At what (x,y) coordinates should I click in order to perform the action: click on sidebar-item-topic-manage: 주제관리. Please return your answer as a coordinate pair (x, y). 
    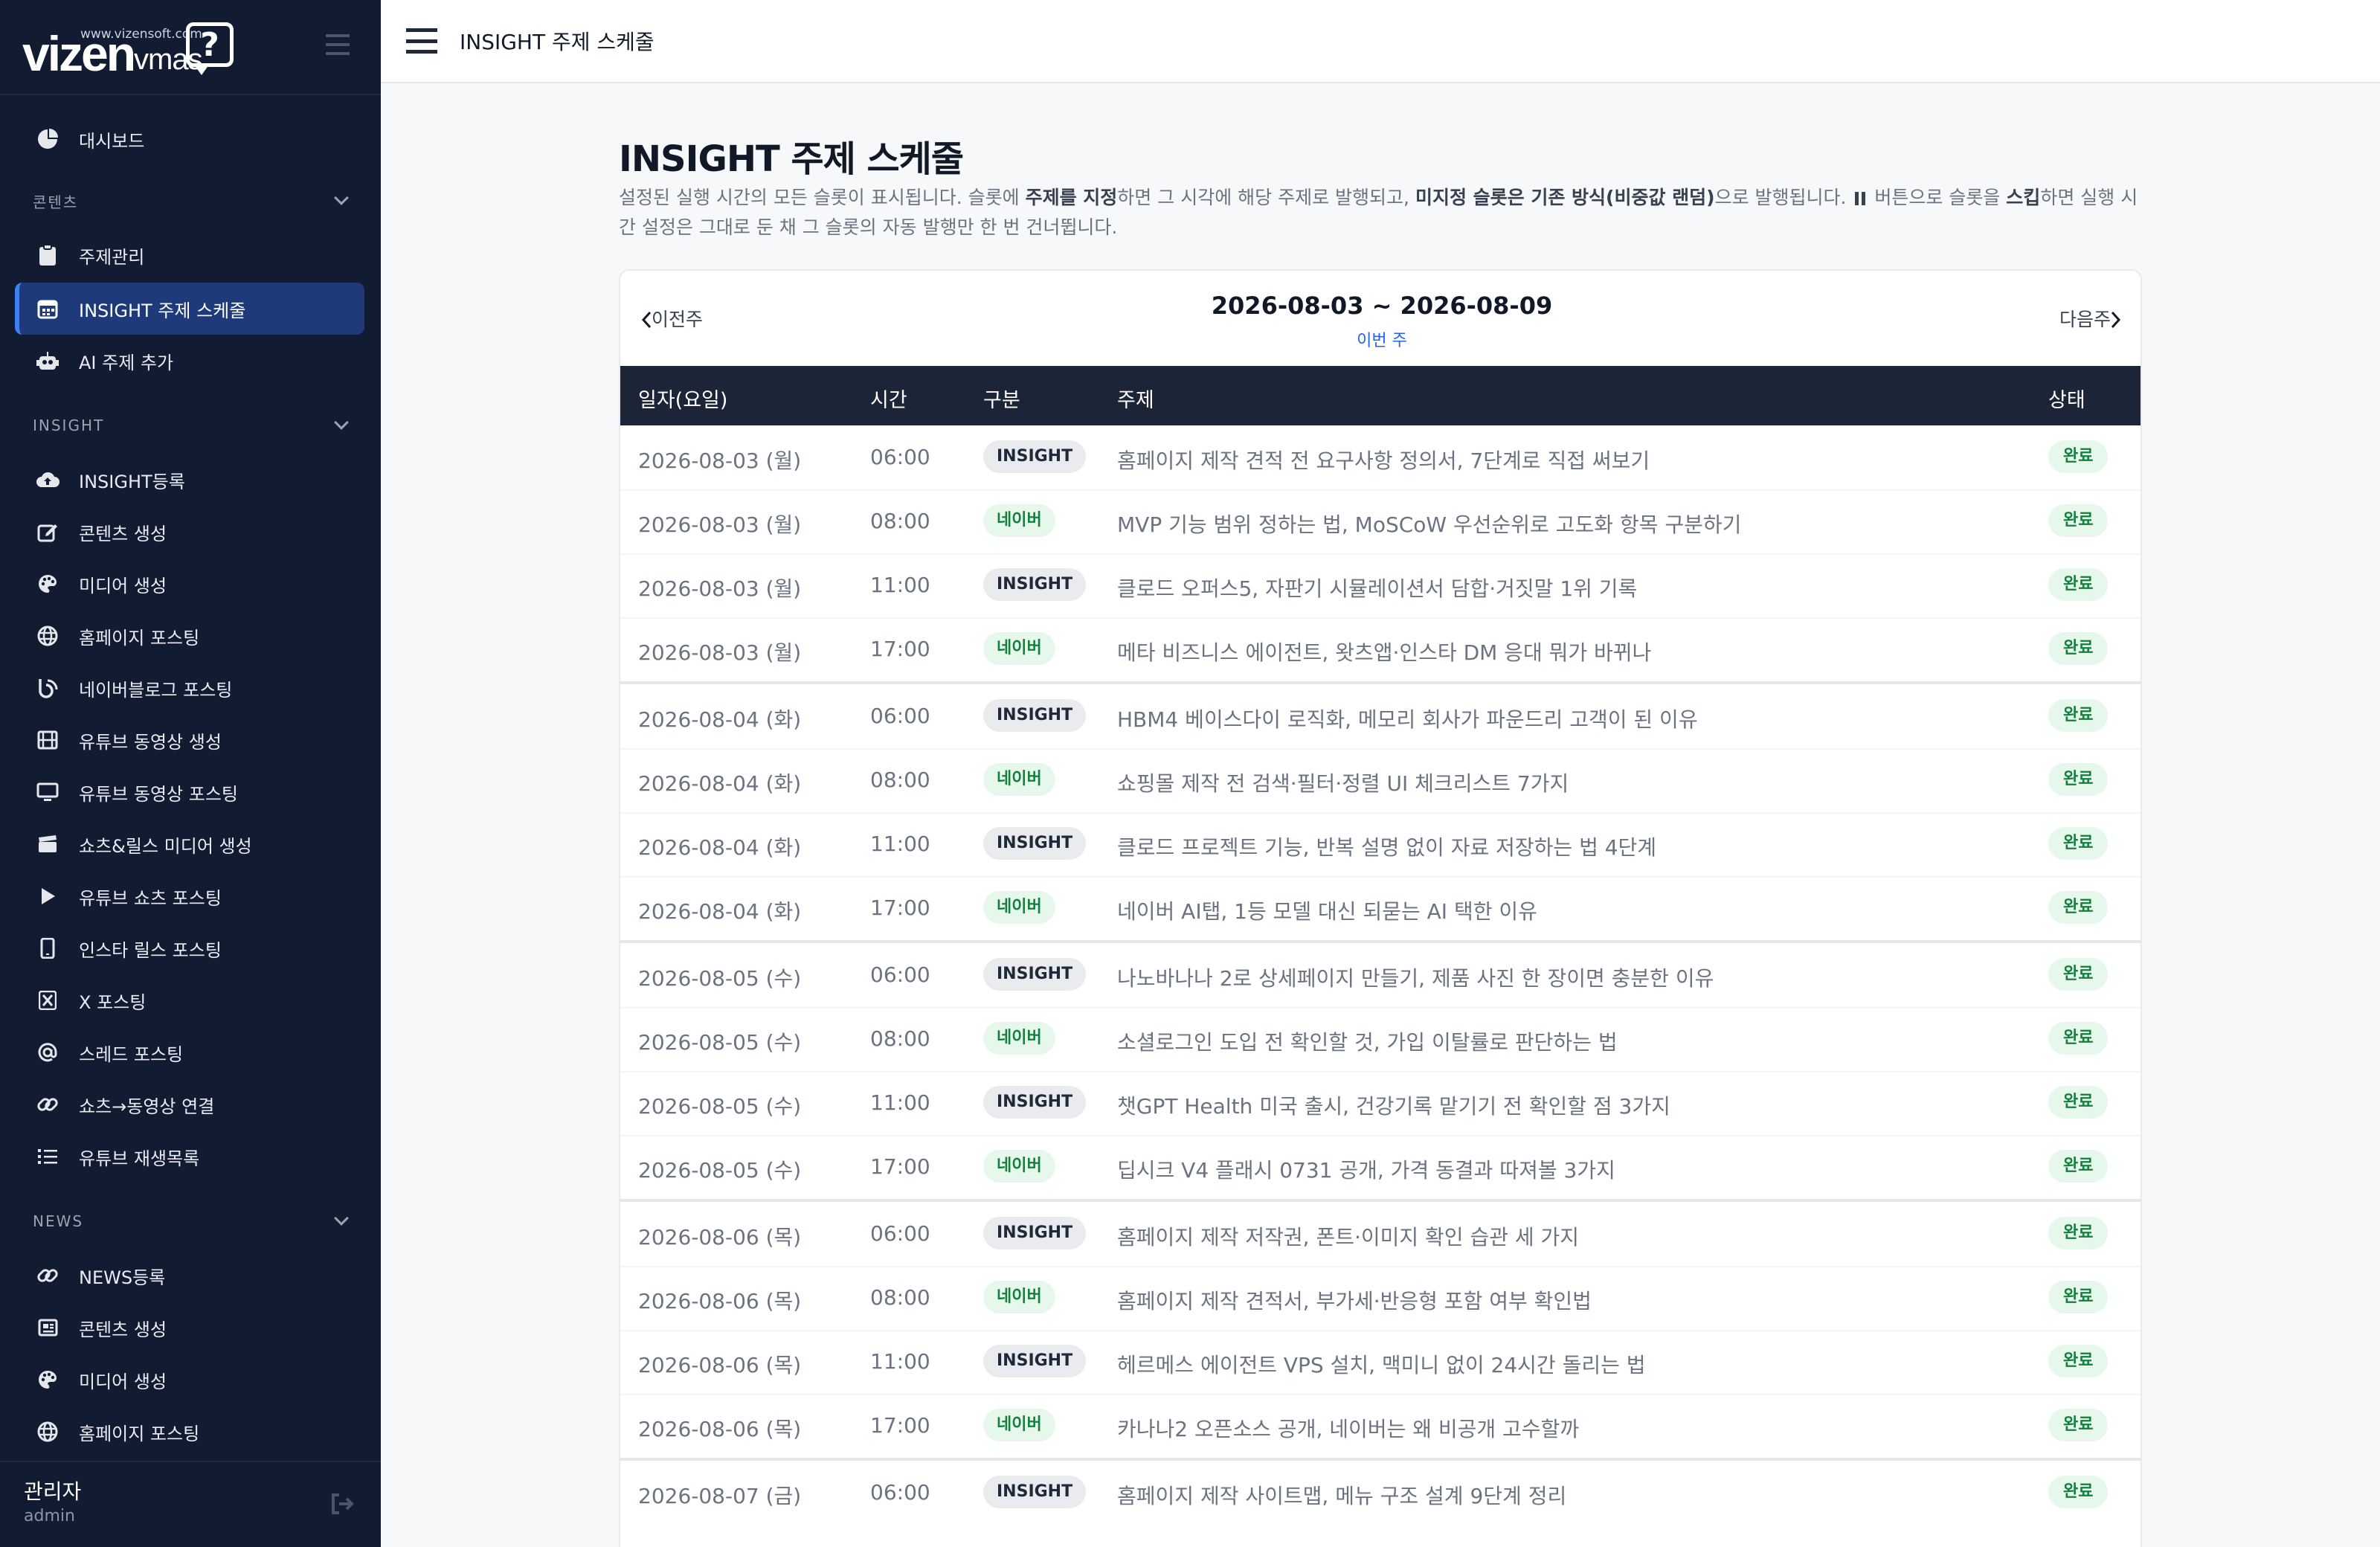
    Looking at the image, I should click on (190, 255).